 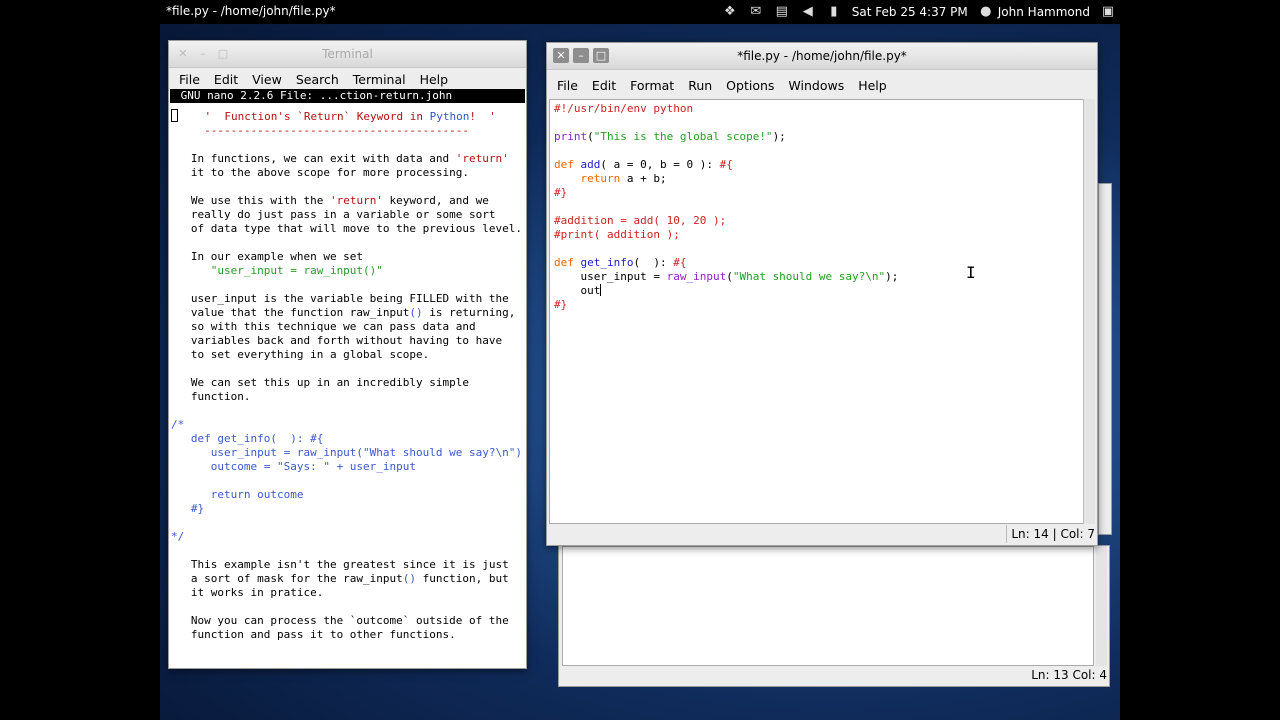 What do you see at coordinates (174, 115) in the screenshot?
I see `terminal-cursor` at bounding box center [174, 115].